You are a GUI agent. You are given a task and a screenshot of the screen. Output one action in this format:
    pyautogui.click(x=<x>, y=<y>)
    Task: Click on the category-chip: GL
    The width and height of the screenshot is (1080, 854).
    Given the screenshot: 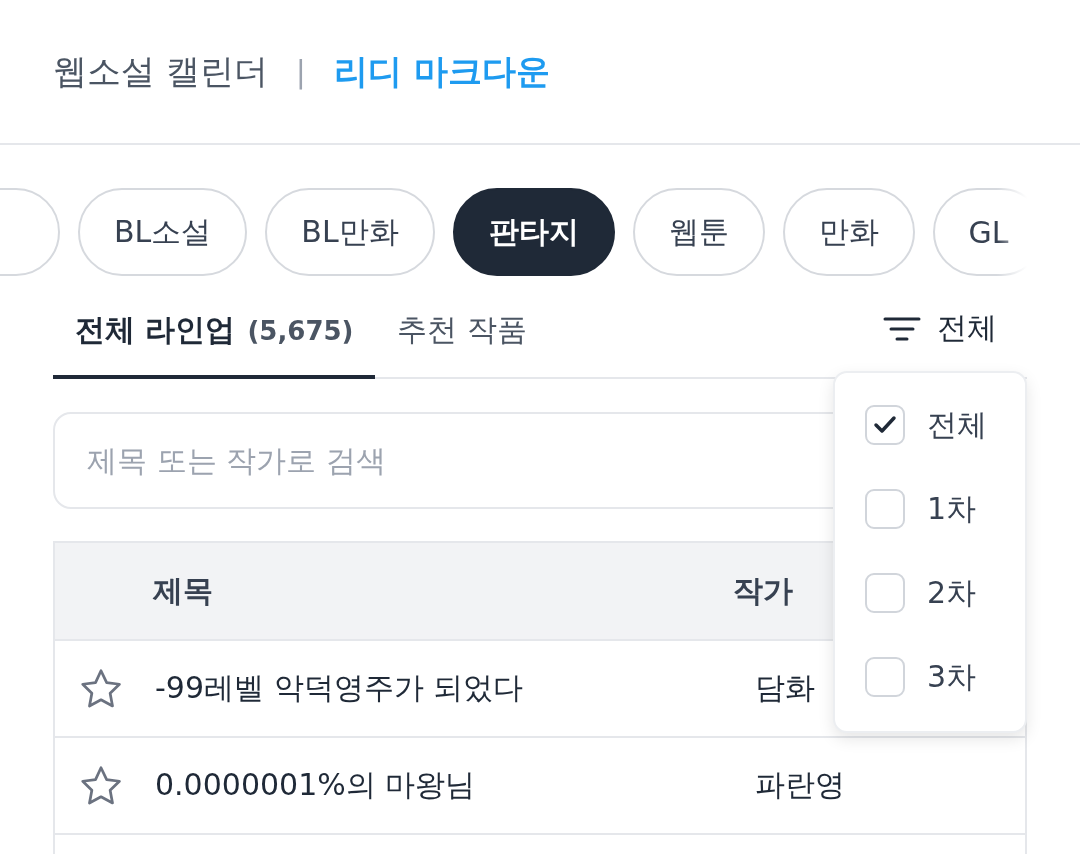 What is the action you would take?
    pyautogui.click(x=979, y=232)
    